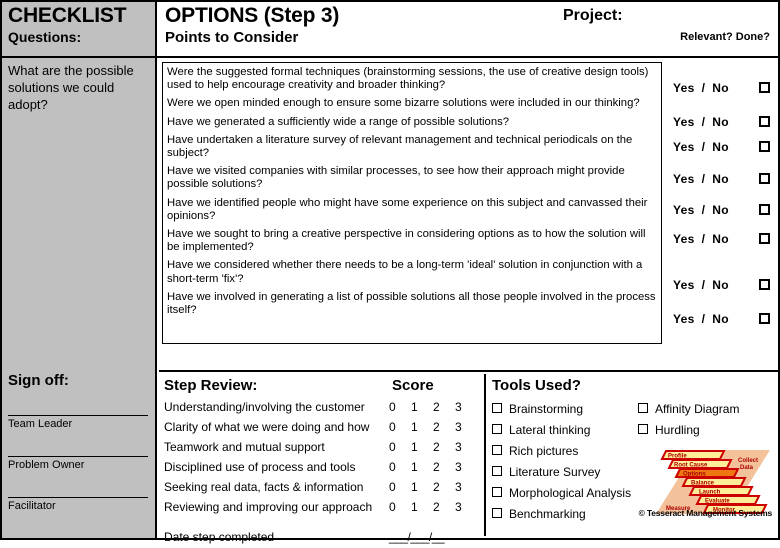  Describe the element at coordinates (413, 385) in the screenshot. I see `score-column-header: Score` at that location.